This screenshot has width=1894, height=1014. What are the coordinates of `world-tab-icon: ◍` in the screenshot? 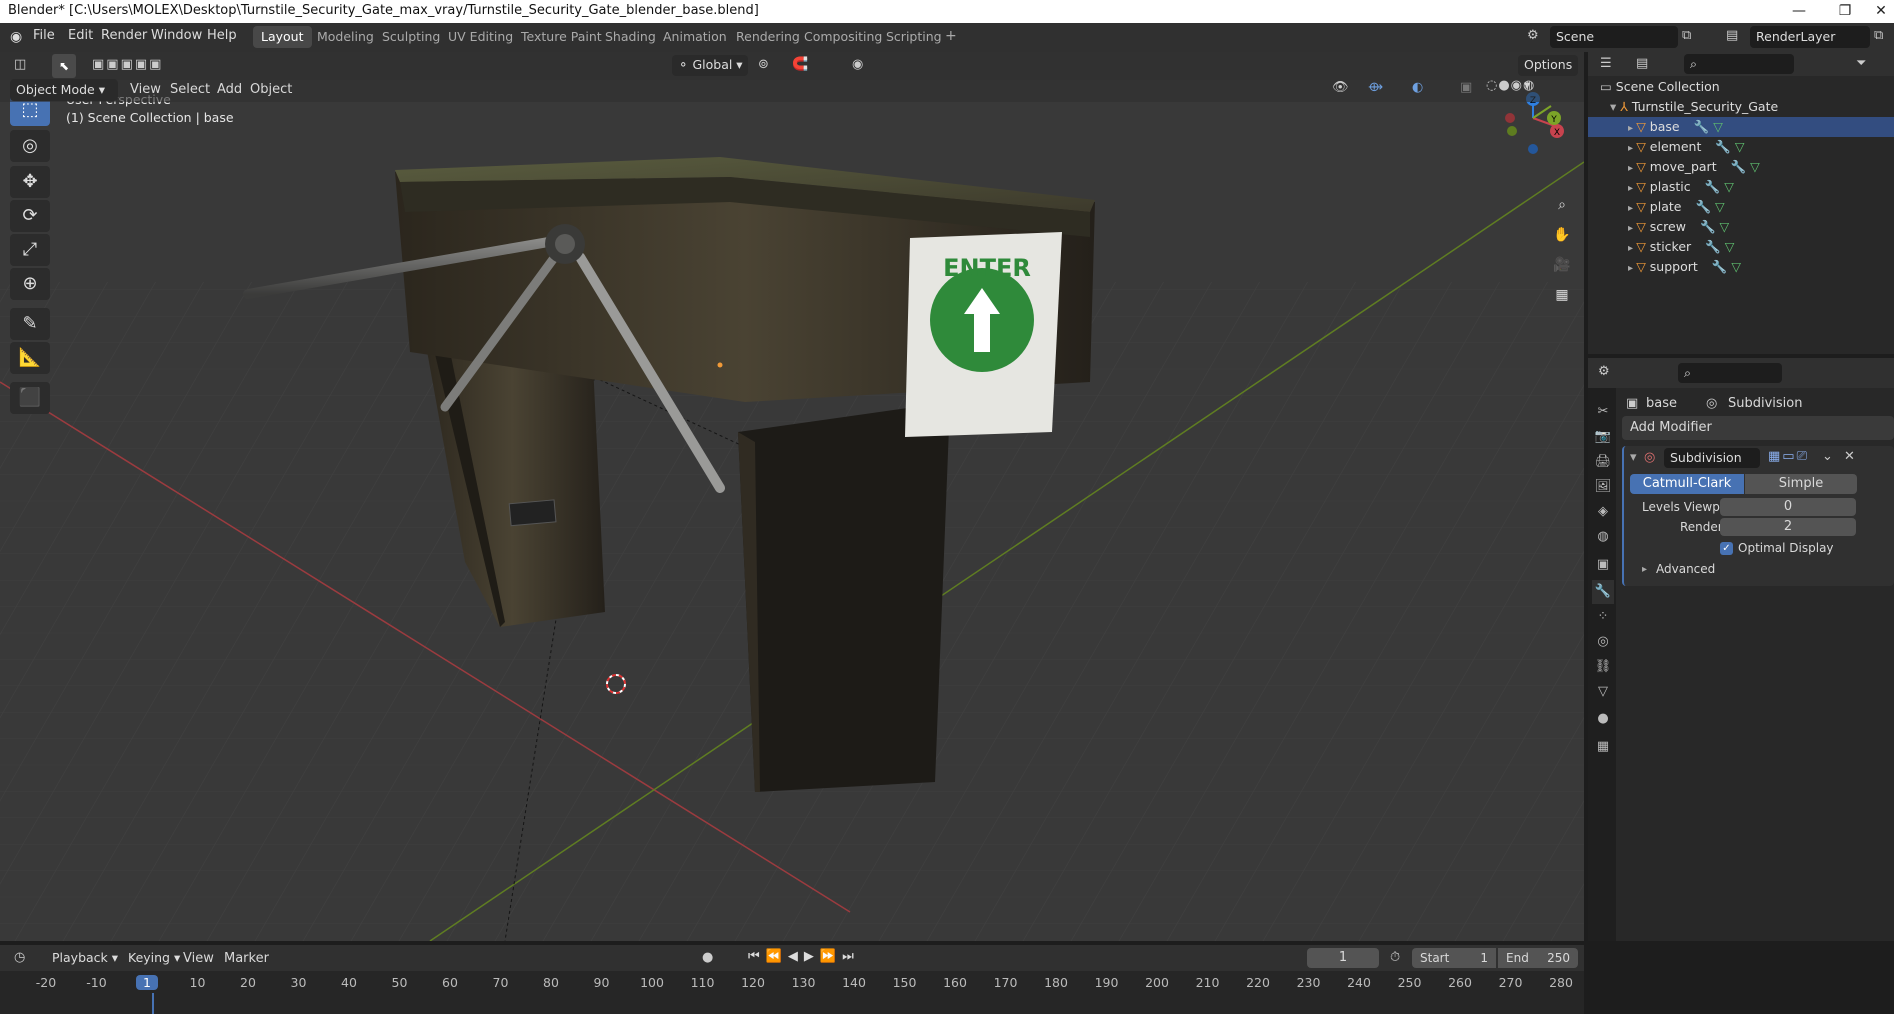 It's located at (1603, 537).